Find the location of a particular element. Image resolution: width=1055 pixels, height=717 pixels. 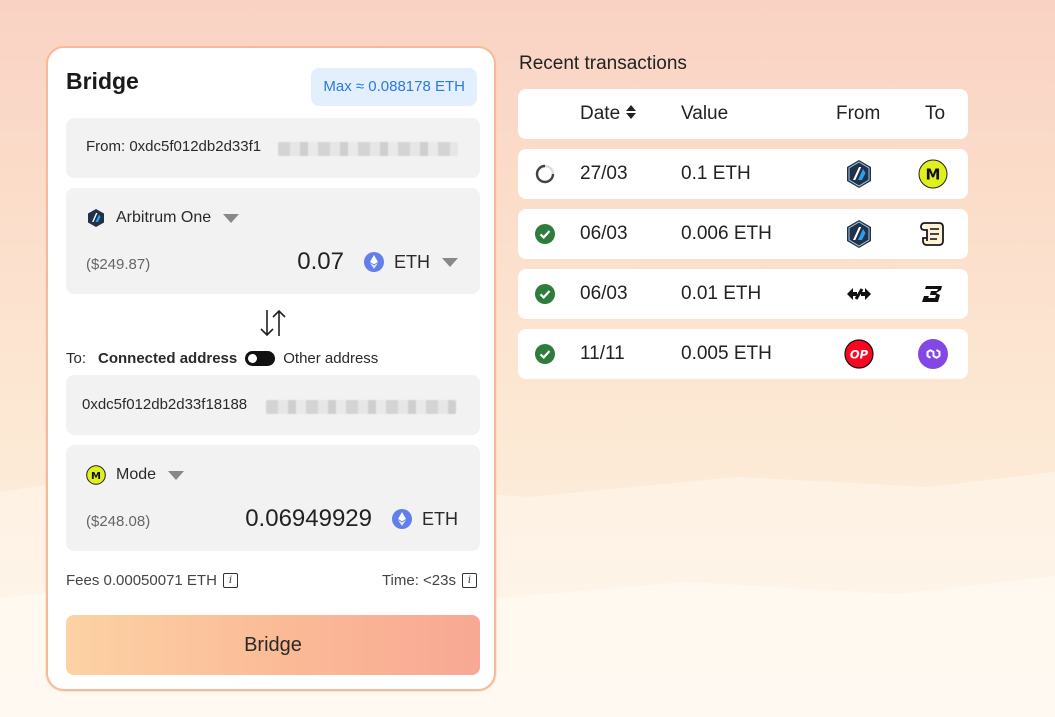

transaction-row: 06/03 0.01 ETH is located at coordinates (743, 294).